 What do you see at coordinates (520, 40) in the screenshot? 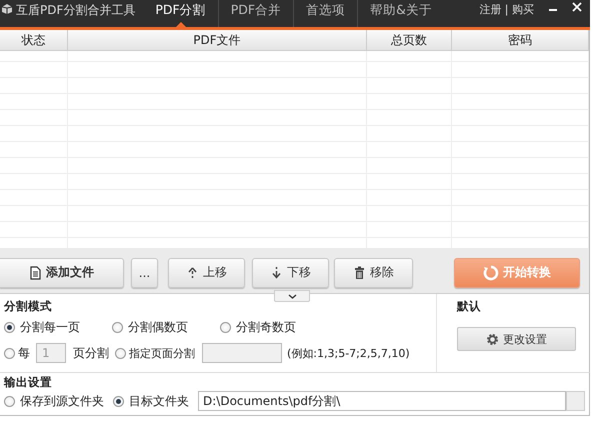
I see `column-header: 密码` at bounding box center [520, 40].